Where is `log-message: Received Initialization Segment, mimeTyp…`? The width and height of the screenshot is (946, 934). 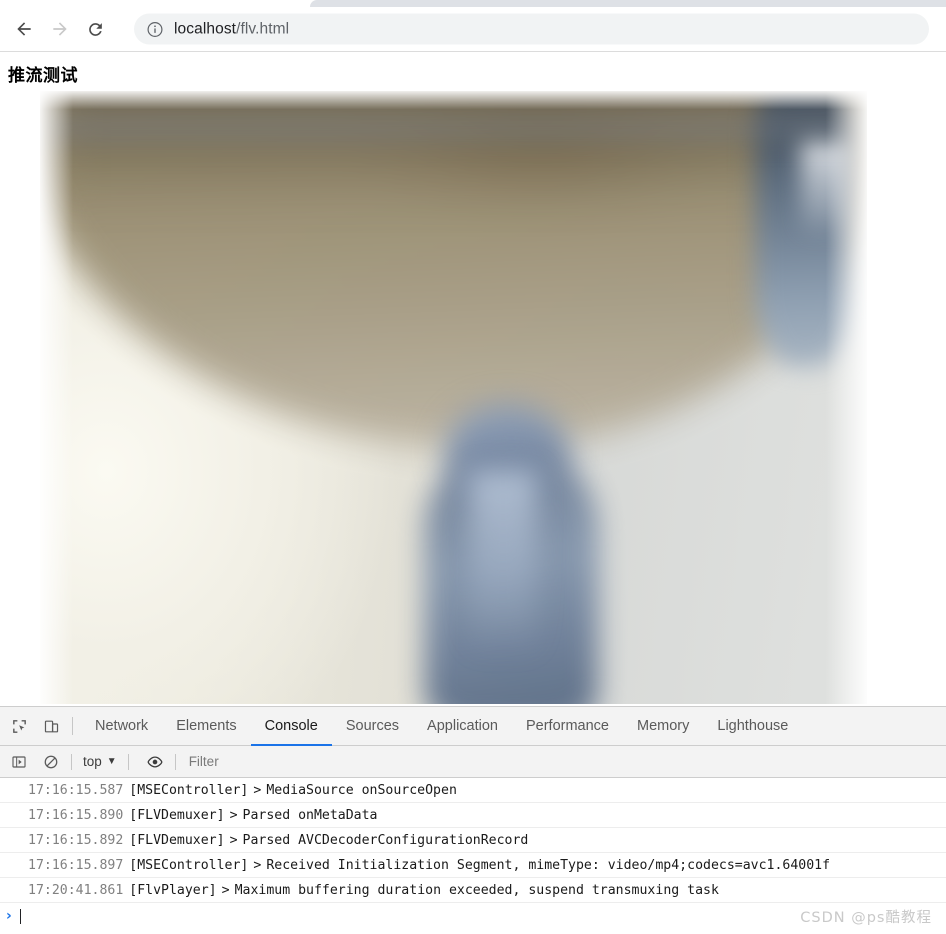
log-message: Received Initialization Segment, mimeTyp… is located at coordinates (548, 865).